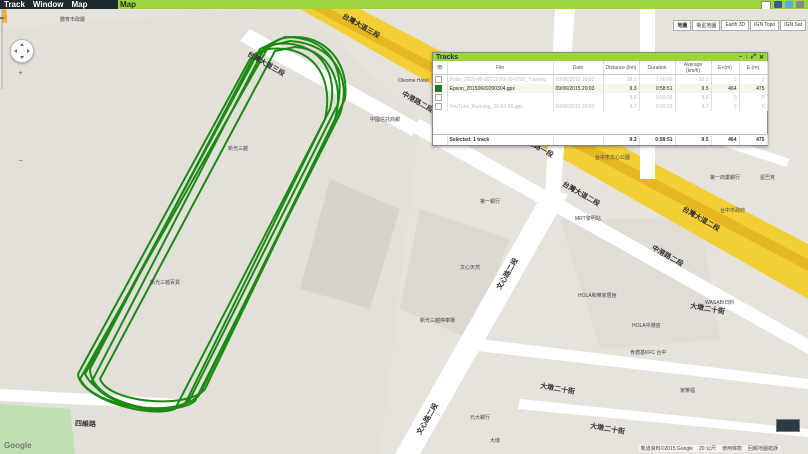  What do you see at coordinates (725, 178) in the screenshot?
I see `poi-label: 第一商業銀行` at bounding box center [725, 178].